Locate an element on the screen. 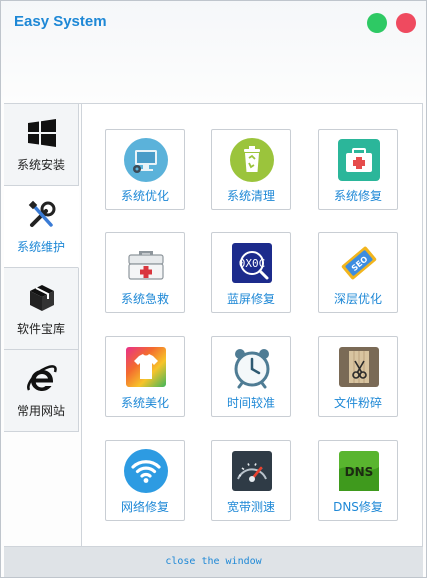 The image size is (427, 578). file-shredder-icon is located at coordinates (359, 367).